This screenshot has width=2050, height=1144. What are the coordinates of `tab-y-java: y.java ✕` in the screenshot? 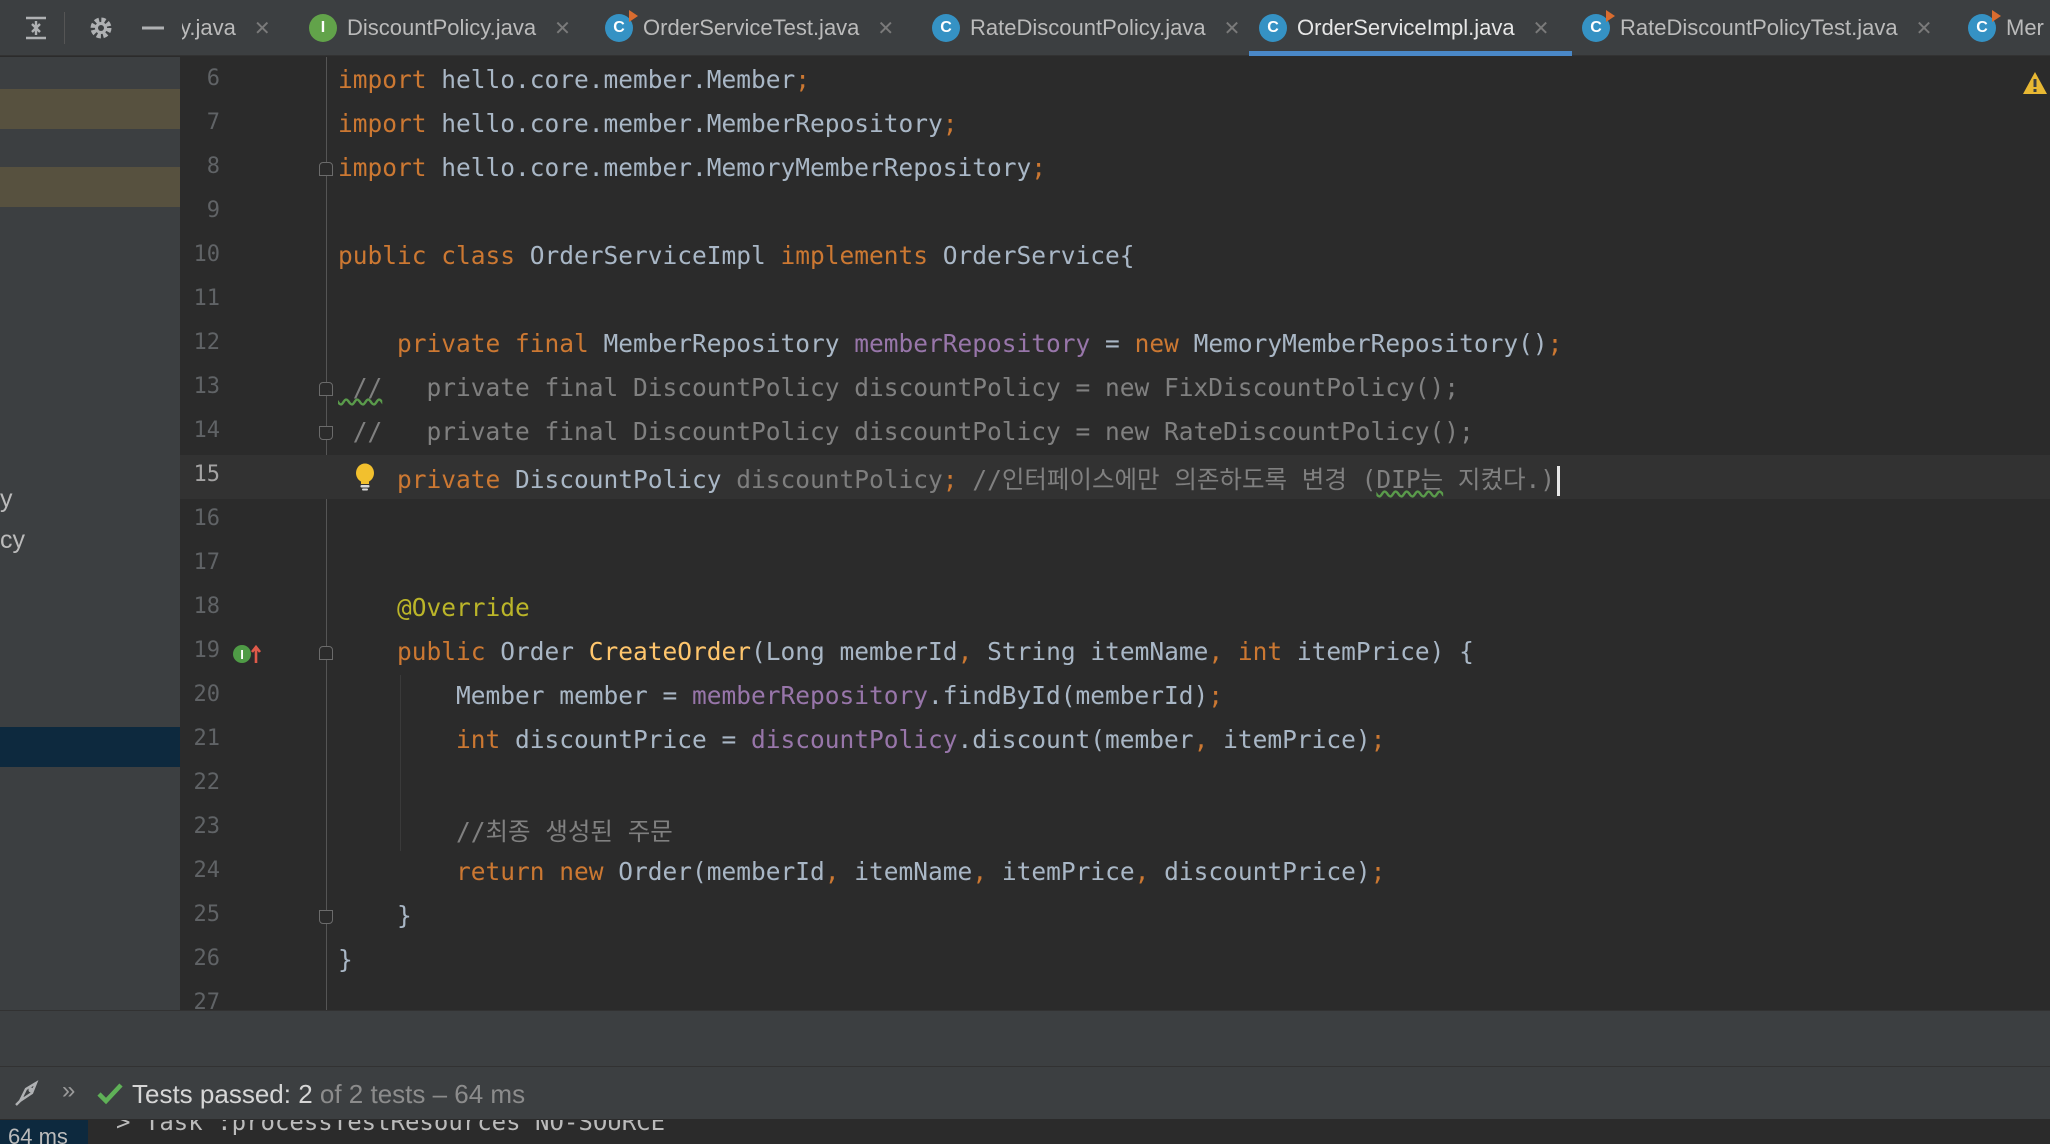 It's located at (226, 28).